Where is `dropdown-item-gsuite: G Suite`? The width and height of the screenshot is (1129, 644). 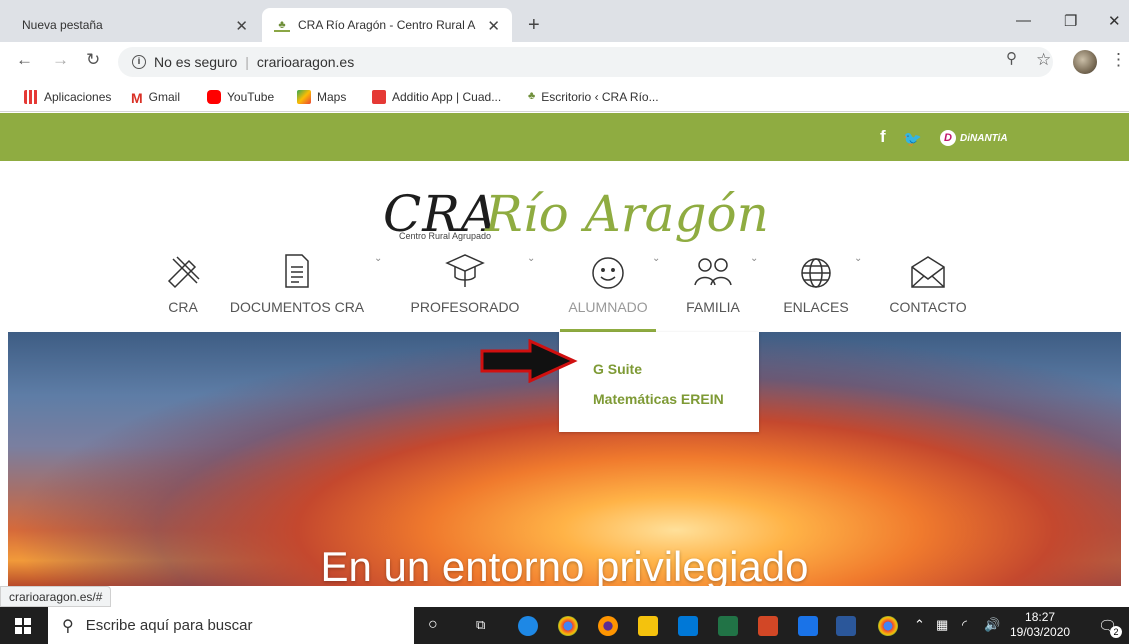
dropdown-item-gsuite: G Suite is located at coordinates (659, 371).